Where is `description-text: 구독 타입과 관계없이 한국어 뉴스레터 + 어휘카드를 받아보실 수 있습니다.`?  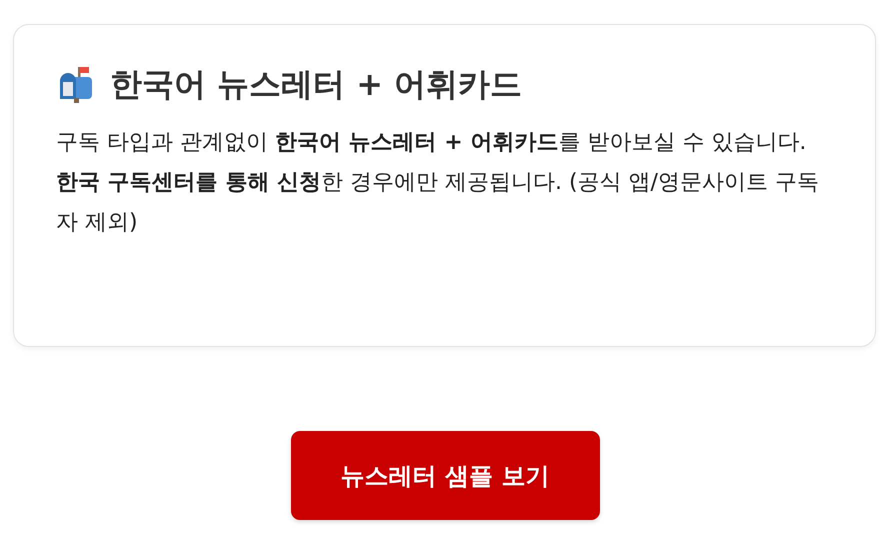
description-text: 구독 타입과 관계없이 한국어 뉴스레터 + 어휘카드를 받아보실 수 있습니다. is located at coordinates (432, 143).